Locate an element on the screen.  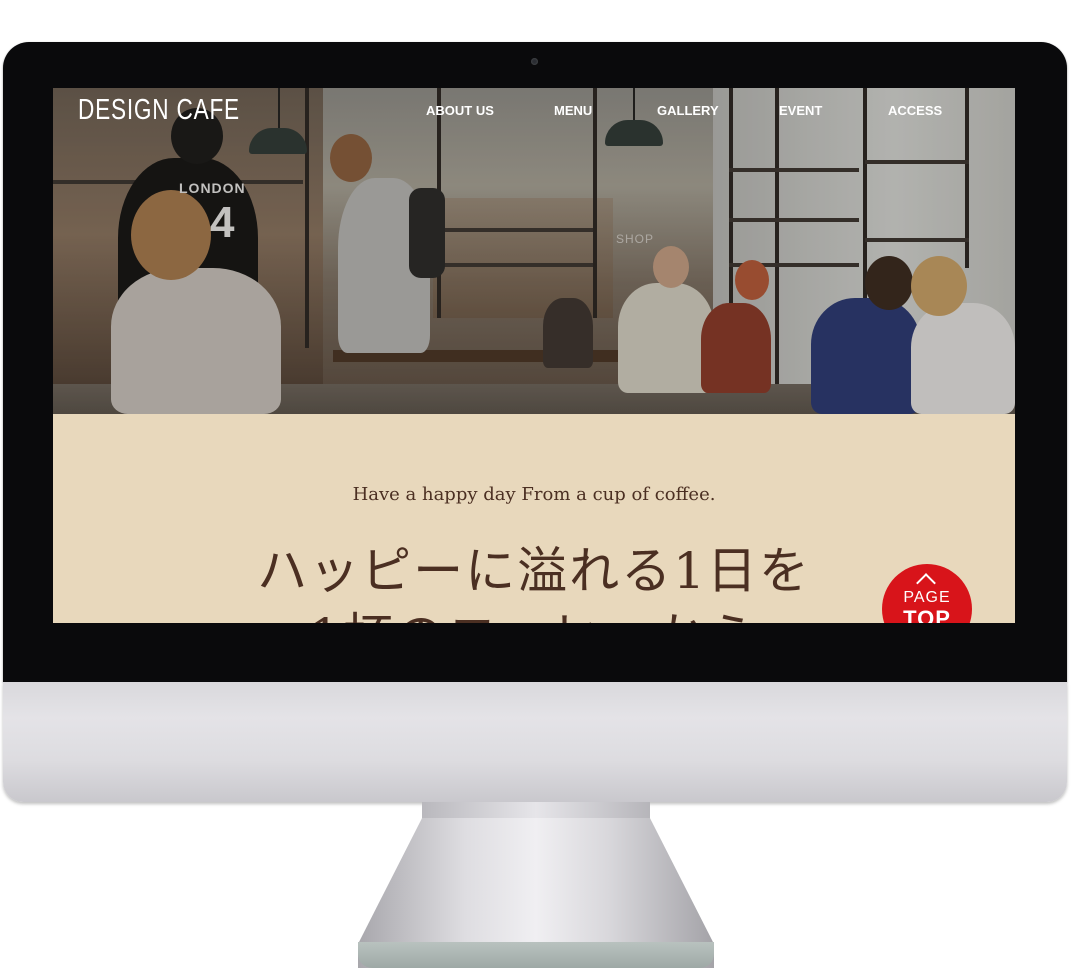
main-nav: ABOUT US MENU GALLERY EVENT ACCESS is located at coordinates (534, 113).